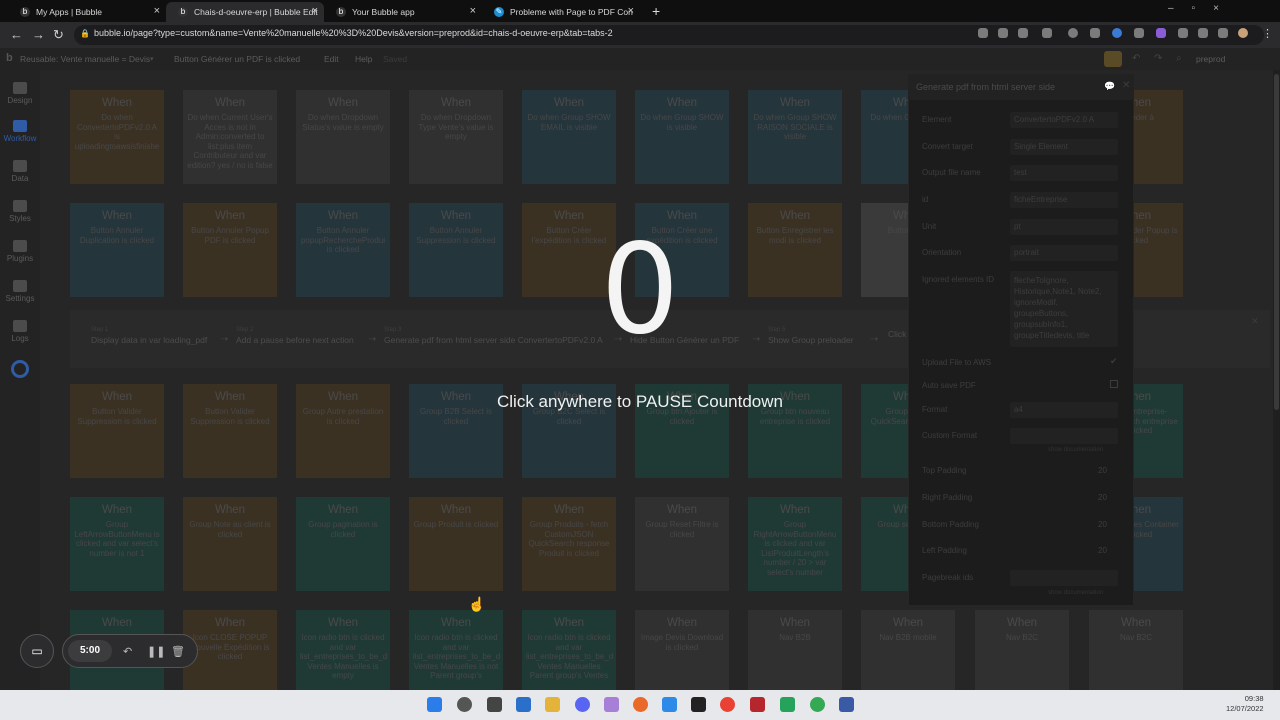 Image resolution: width=1280 pixels, height=720 pixels. Describe the element at coordinates (178, 651) in the screenshot. I see `trash-icon: 🗑` at that location.